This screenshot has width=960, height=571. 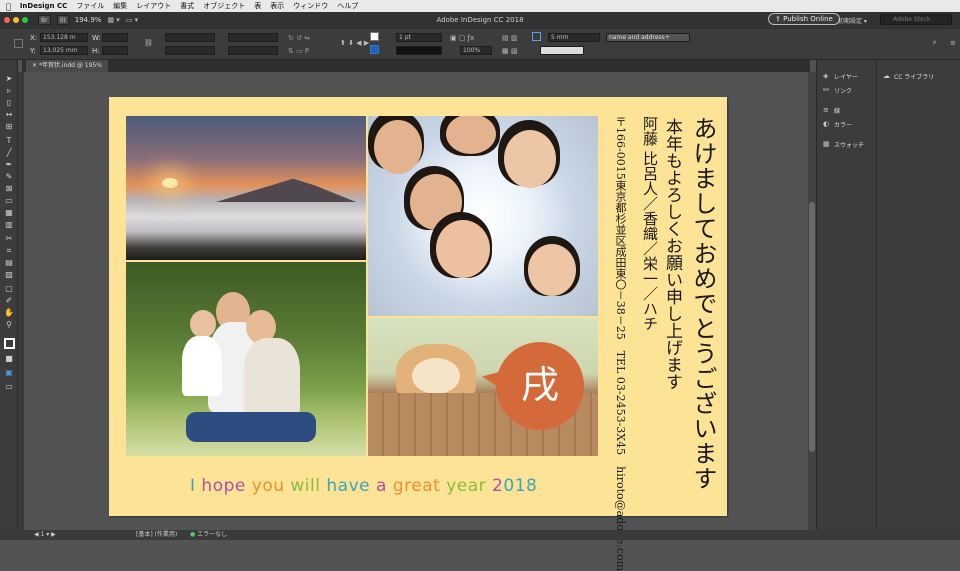 I want to click on pencil-tool-icon: ✎, so click(x=9, y=176).